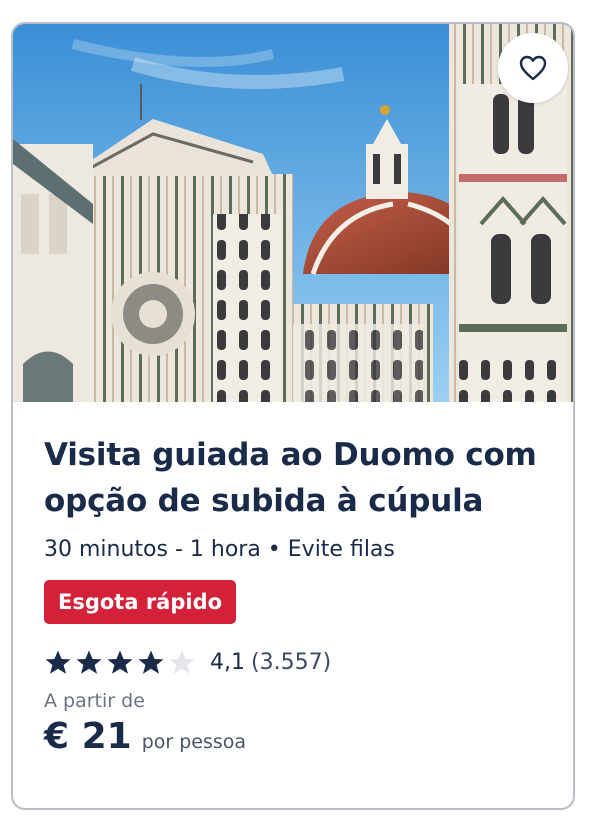 This screenshot has height=822, width=598. What do you see at coordinates (182, 662) in the screenshot?
I see `star-empty-icon` at bounding box center [182, 662].